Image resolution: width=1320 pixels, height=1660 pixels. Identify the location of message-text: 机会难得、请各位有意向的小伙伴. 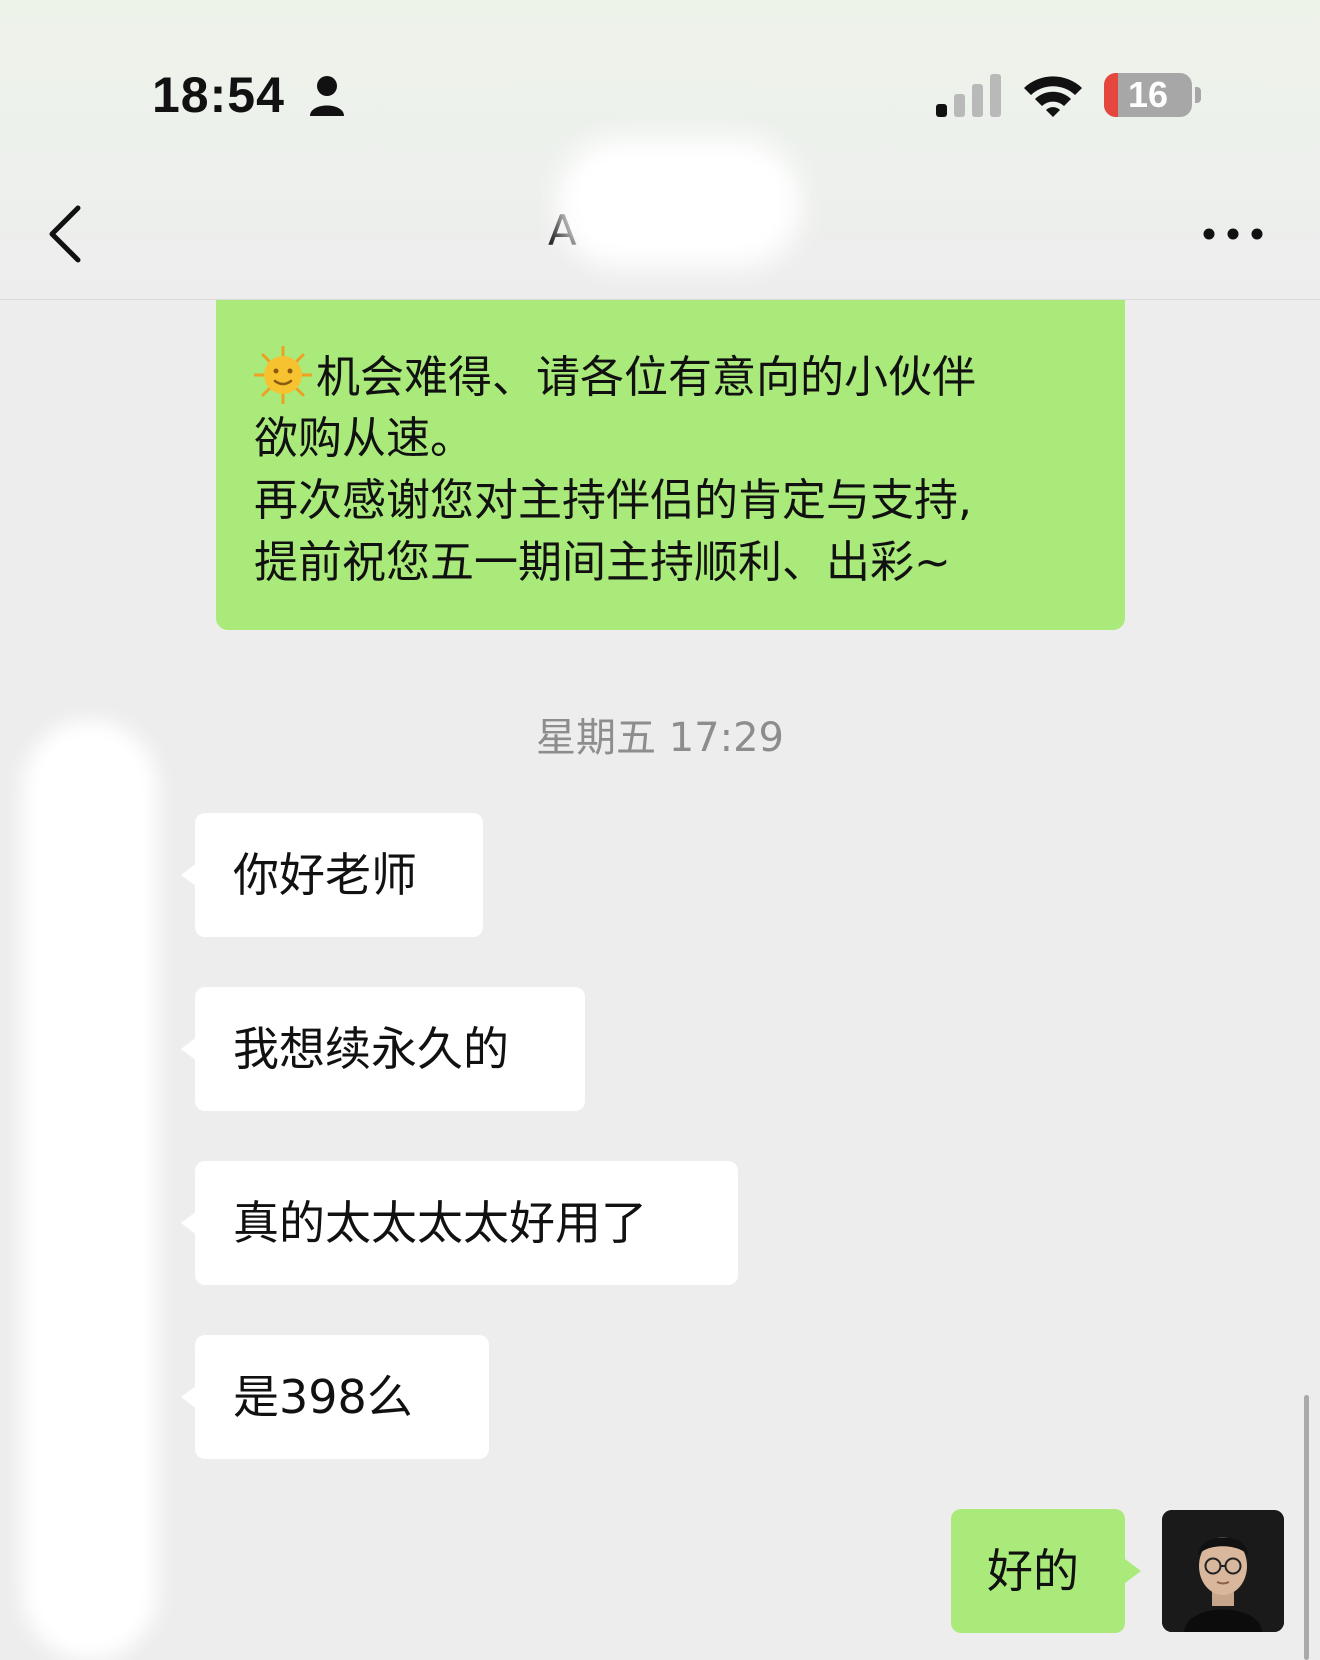
(646, 377).